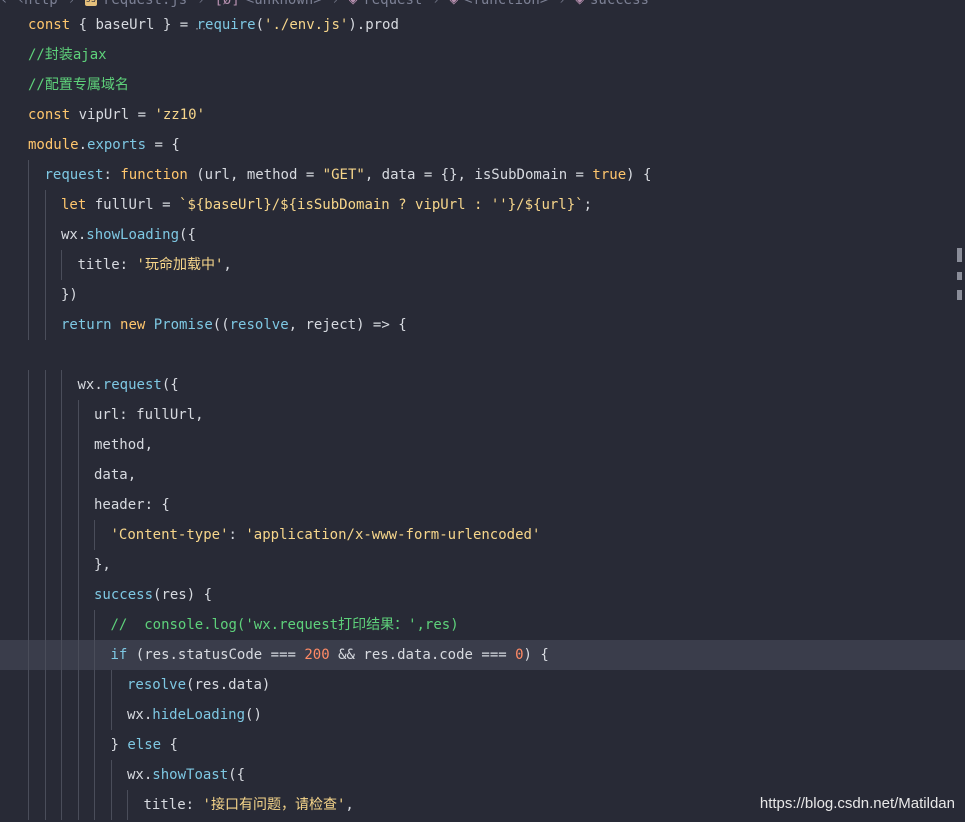 The height and width of the screenshot is (822, 965). I want to click on code-line: }), so click(482, 295).